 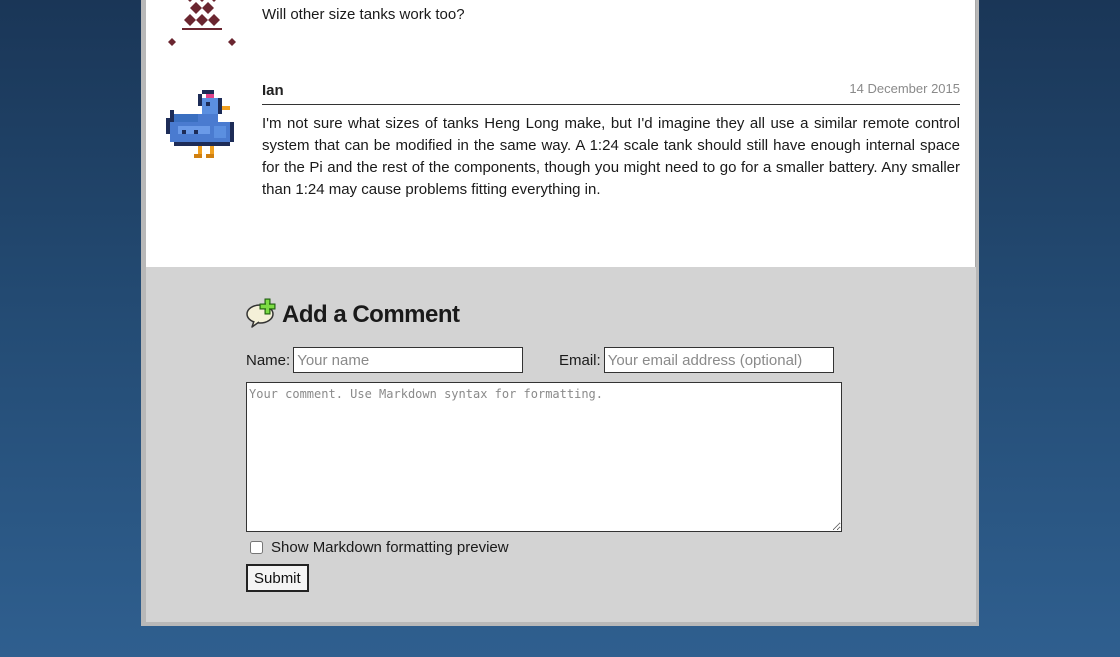 I want to click on email-label: Email:, so click(x=580, y=360).